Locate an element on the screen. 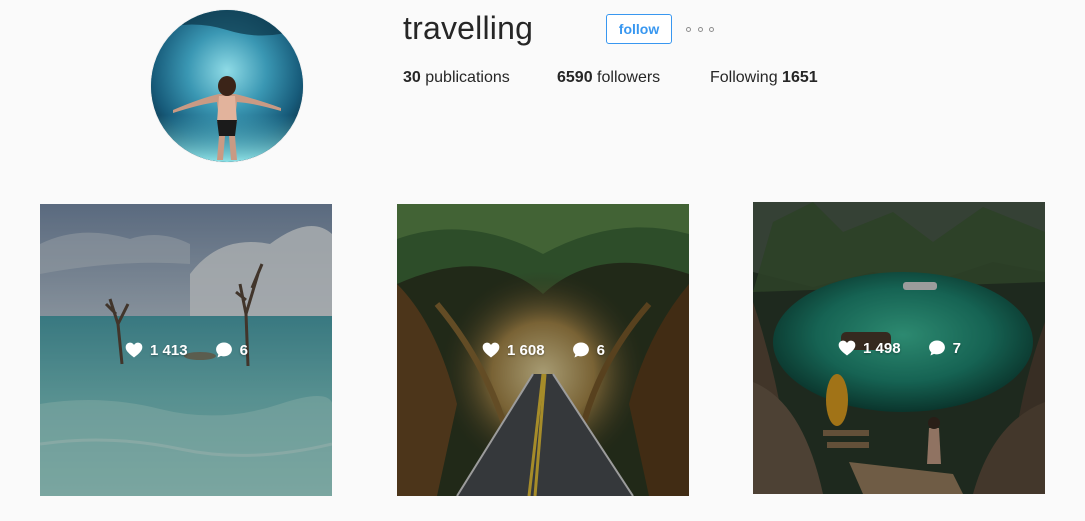 This screenshot has width=1085, height=521. follow-button: follow is located at coordinates (639, 29).